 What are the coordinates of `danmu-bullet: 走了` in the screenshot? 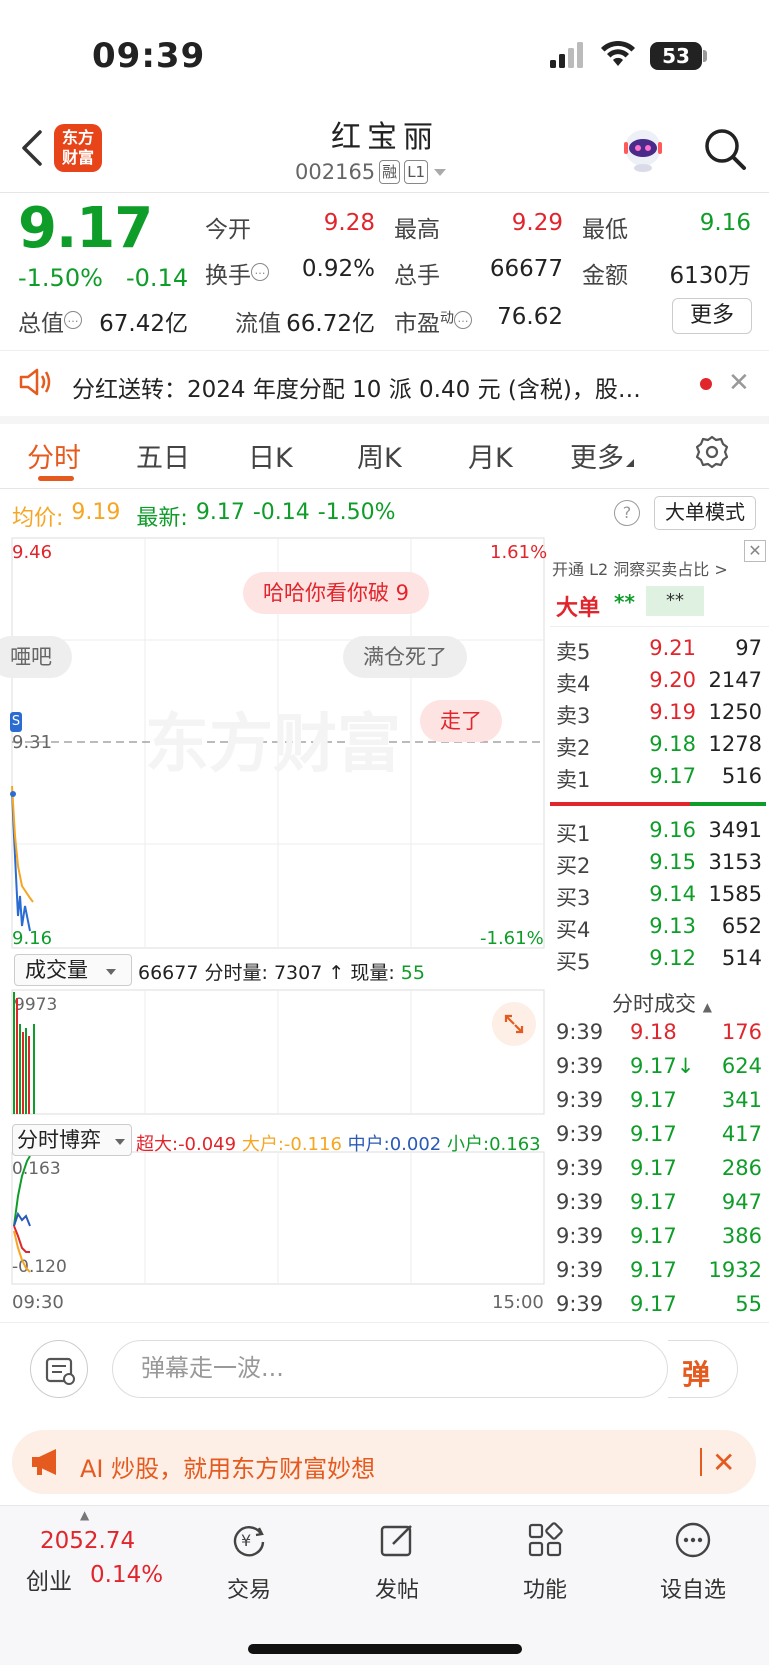 It's located at (461, 721).